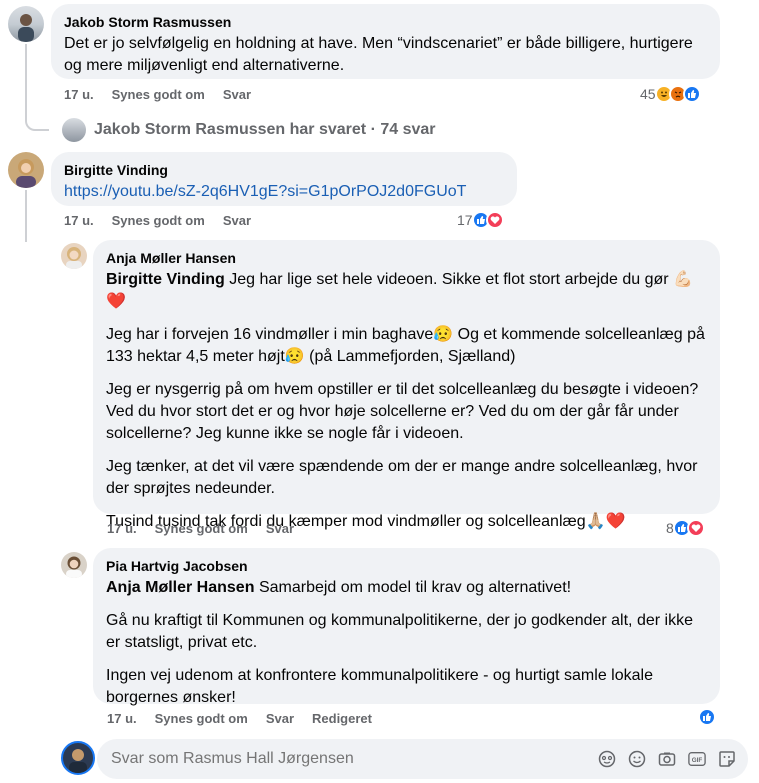  What do you see at coordinates (465, 220) in the screenshot?
I see `reaction-count: 17` at bounding box center [465, 220].